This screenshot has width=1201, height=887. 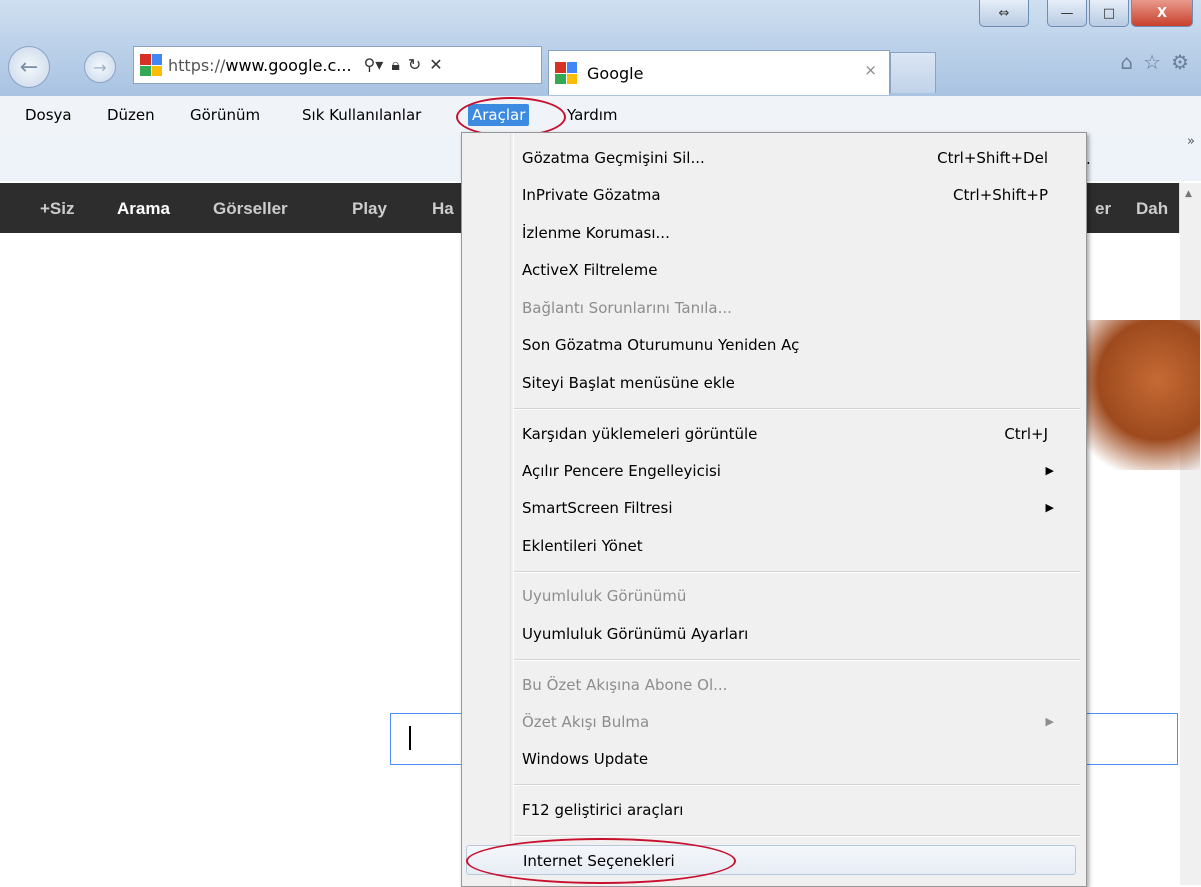 I want to click on menu-gutter, so click(x=512, y=509).